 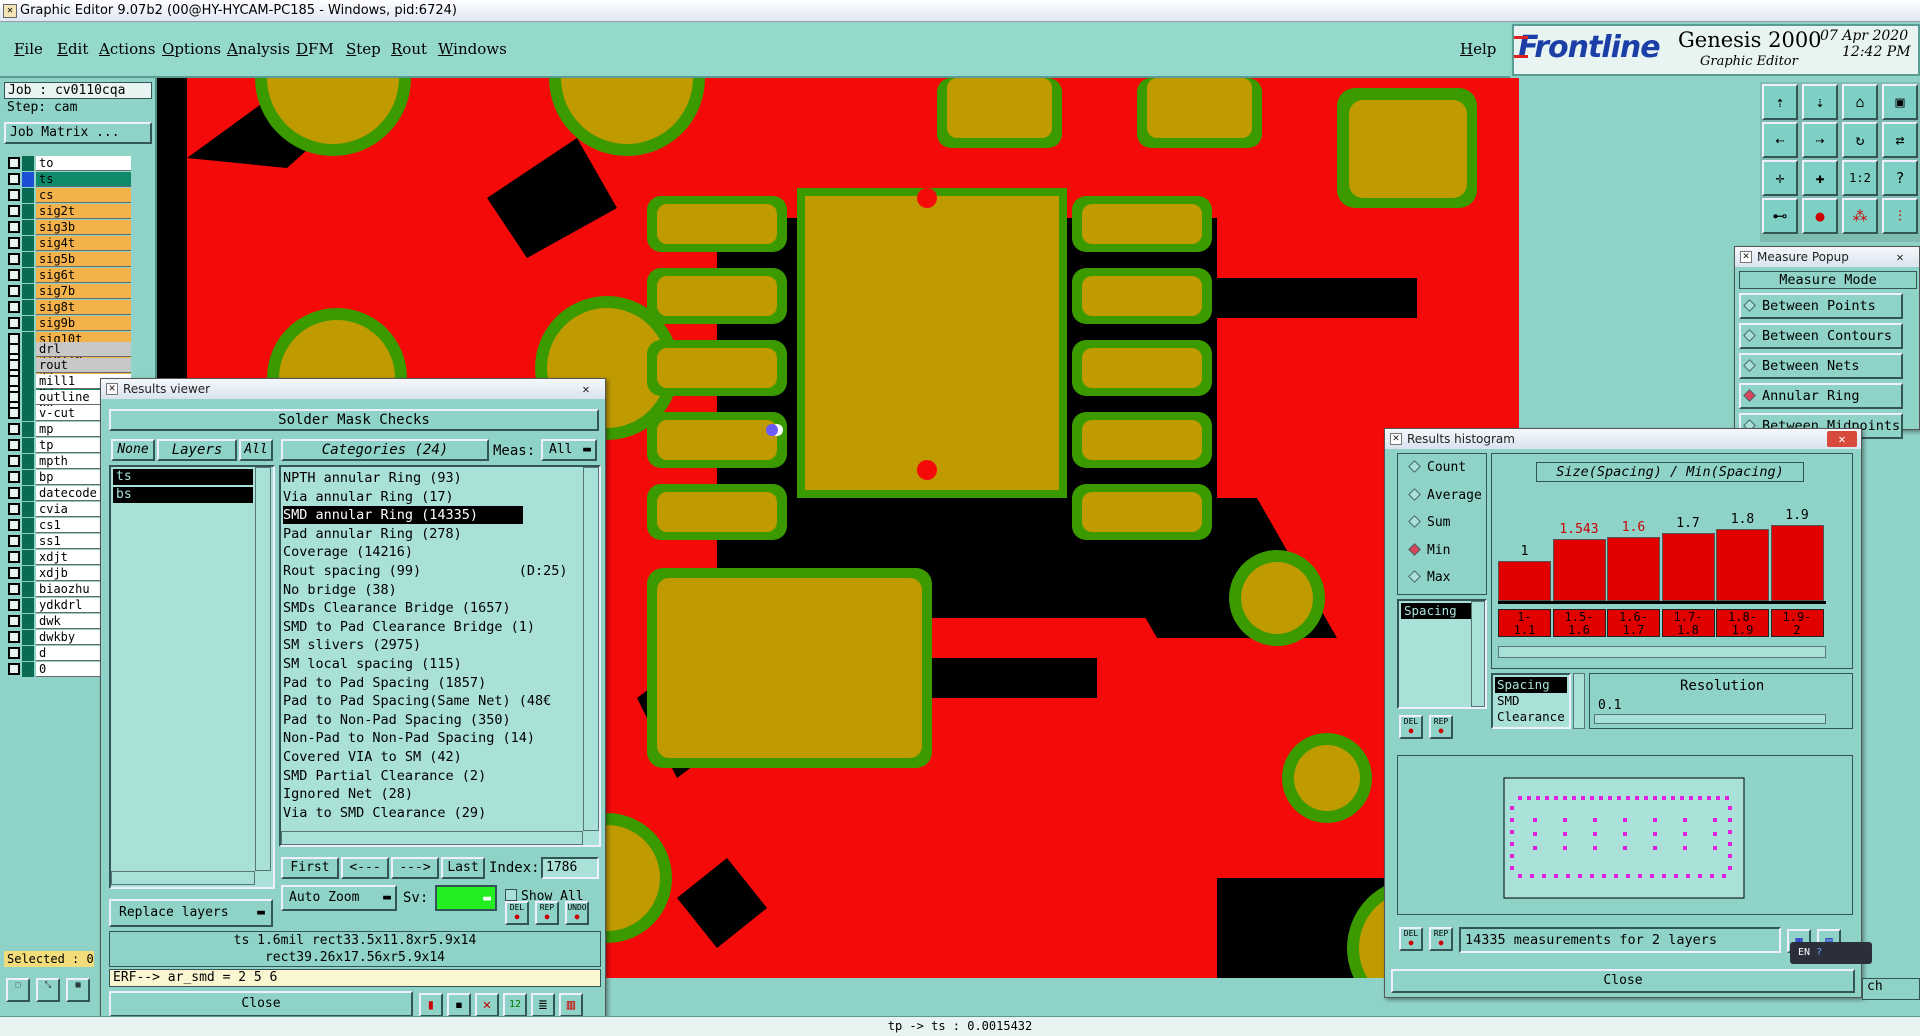 I want to click on hidden-button: ch, so click(x=1891, y=989).